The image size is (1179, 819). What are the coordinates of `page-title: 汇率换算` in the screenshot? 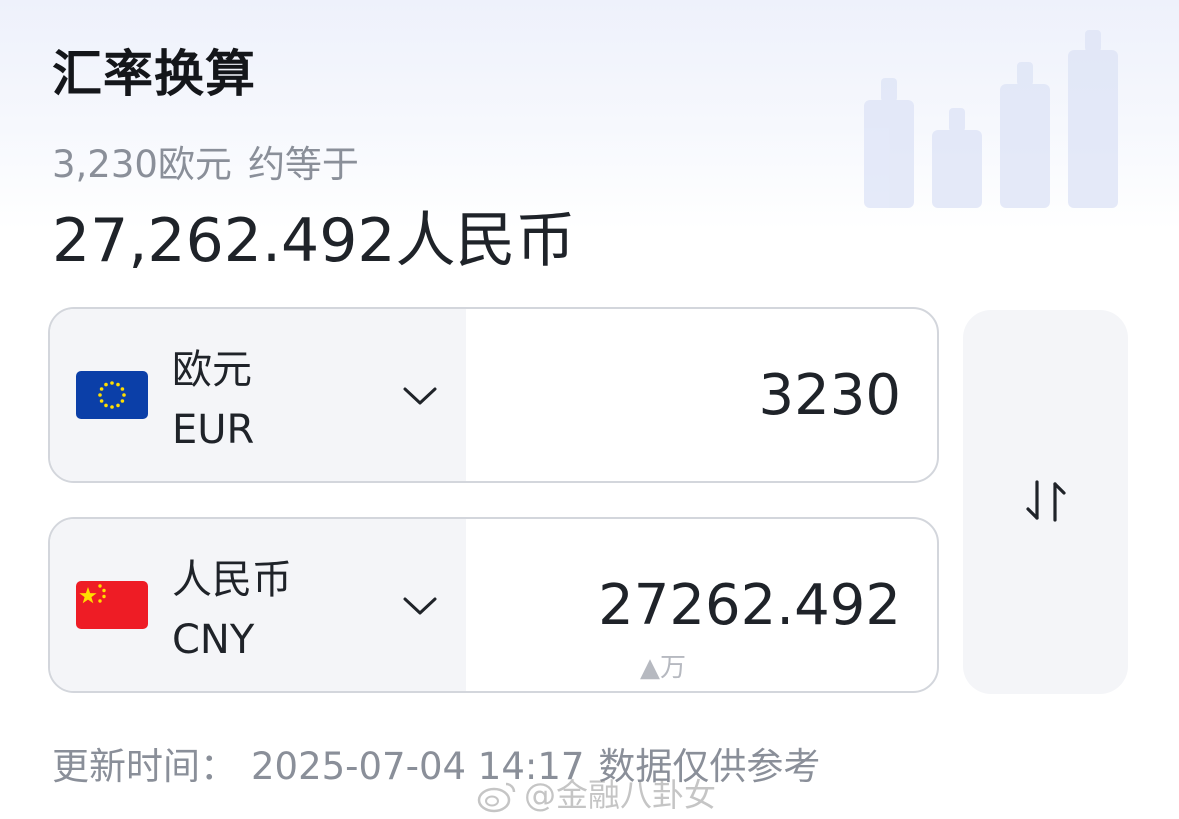 It's located at (154, 74).